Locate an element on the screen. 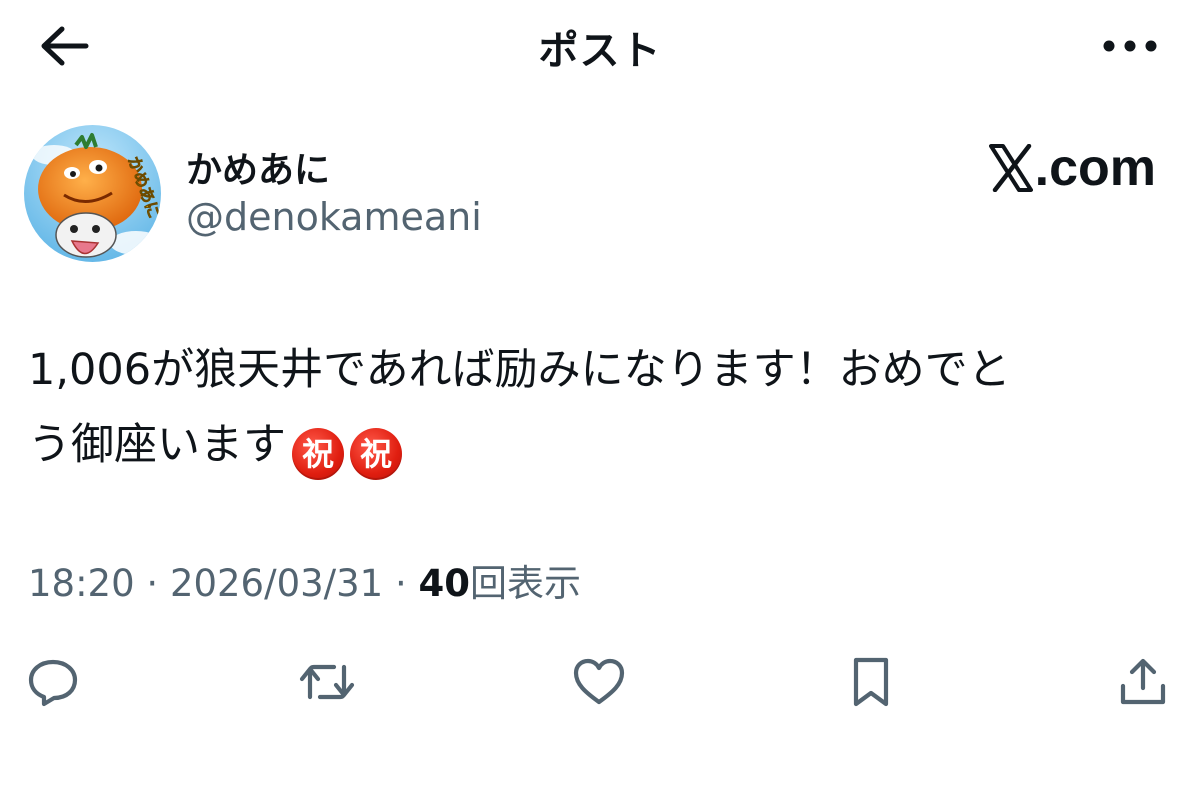  post-text-line-1: 1,006が狼天井であれば励みになります！おめでと is located at coordinates (519, 370).